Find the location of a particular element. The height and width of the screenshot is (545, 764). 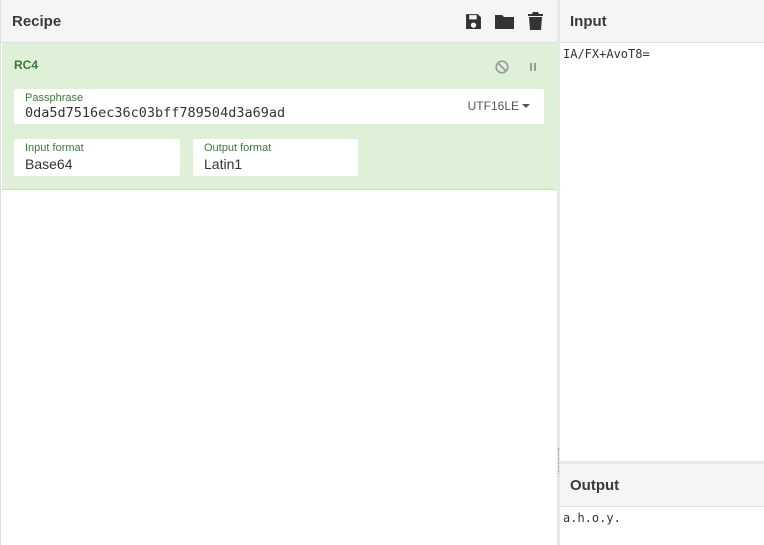

passphrase-encoding-value: UTF16LE is located at coordinates (493, 106).